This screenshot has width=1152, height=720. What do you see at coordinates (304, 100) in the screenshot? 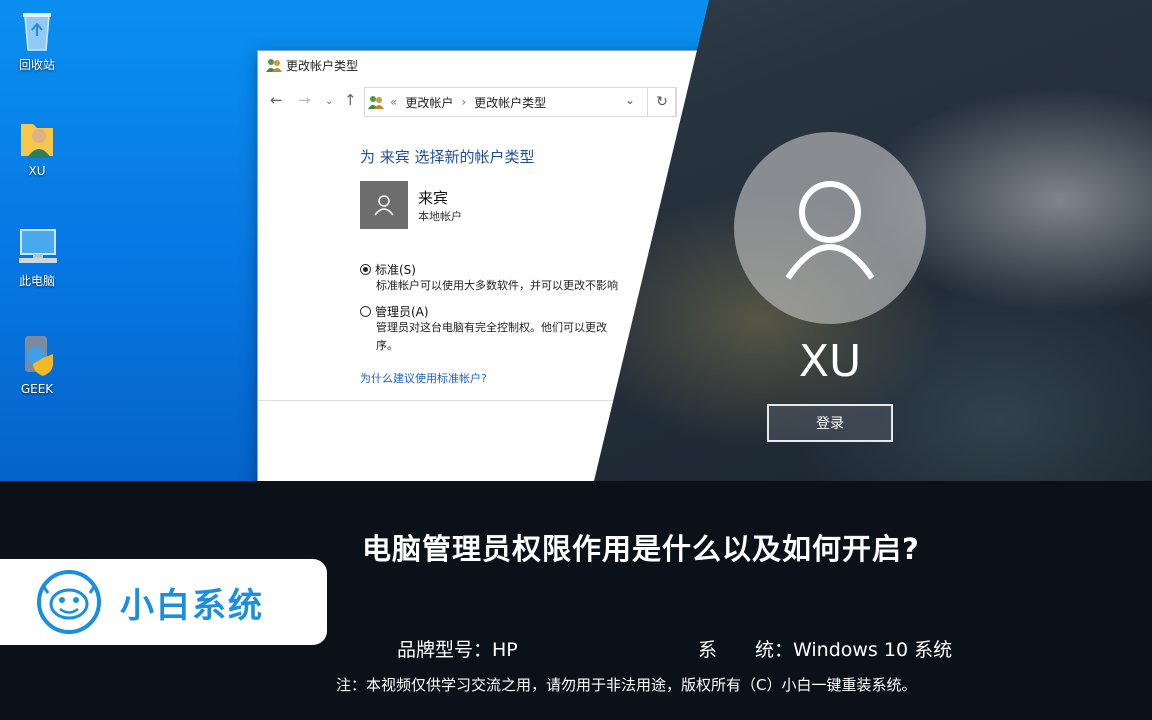
I see `forward-arrow-icon: →` at bounding box center [304, 100].